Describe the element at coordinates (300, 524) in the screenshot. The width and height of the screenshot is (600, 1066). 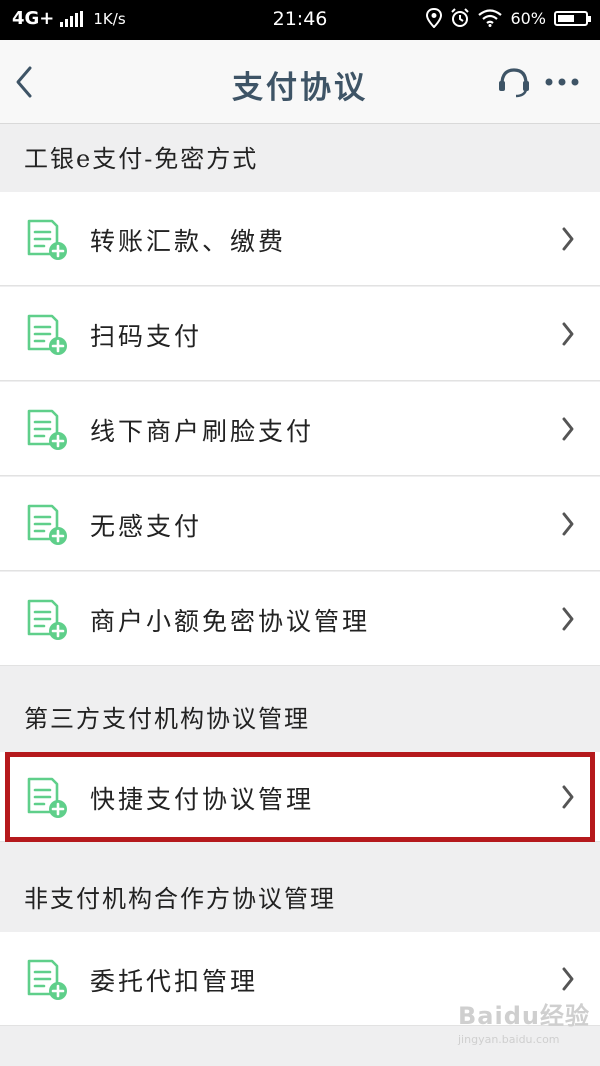
I see `list-item: 无感支付` at that location.